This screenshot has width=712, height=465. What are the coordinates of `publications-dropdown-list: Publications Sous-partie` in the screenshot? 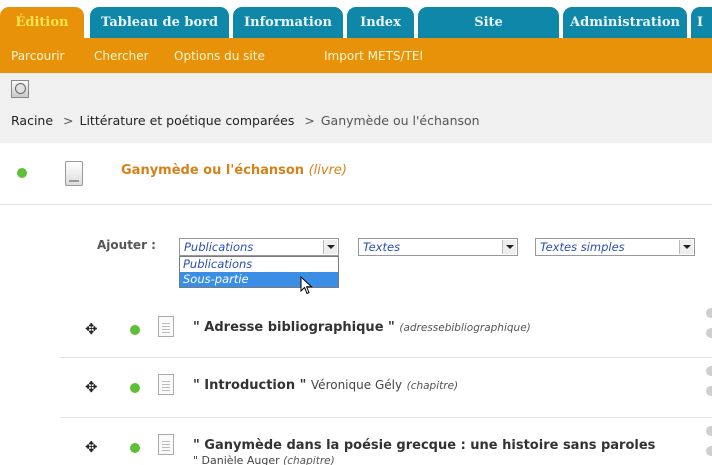 It's located at (259, 272).